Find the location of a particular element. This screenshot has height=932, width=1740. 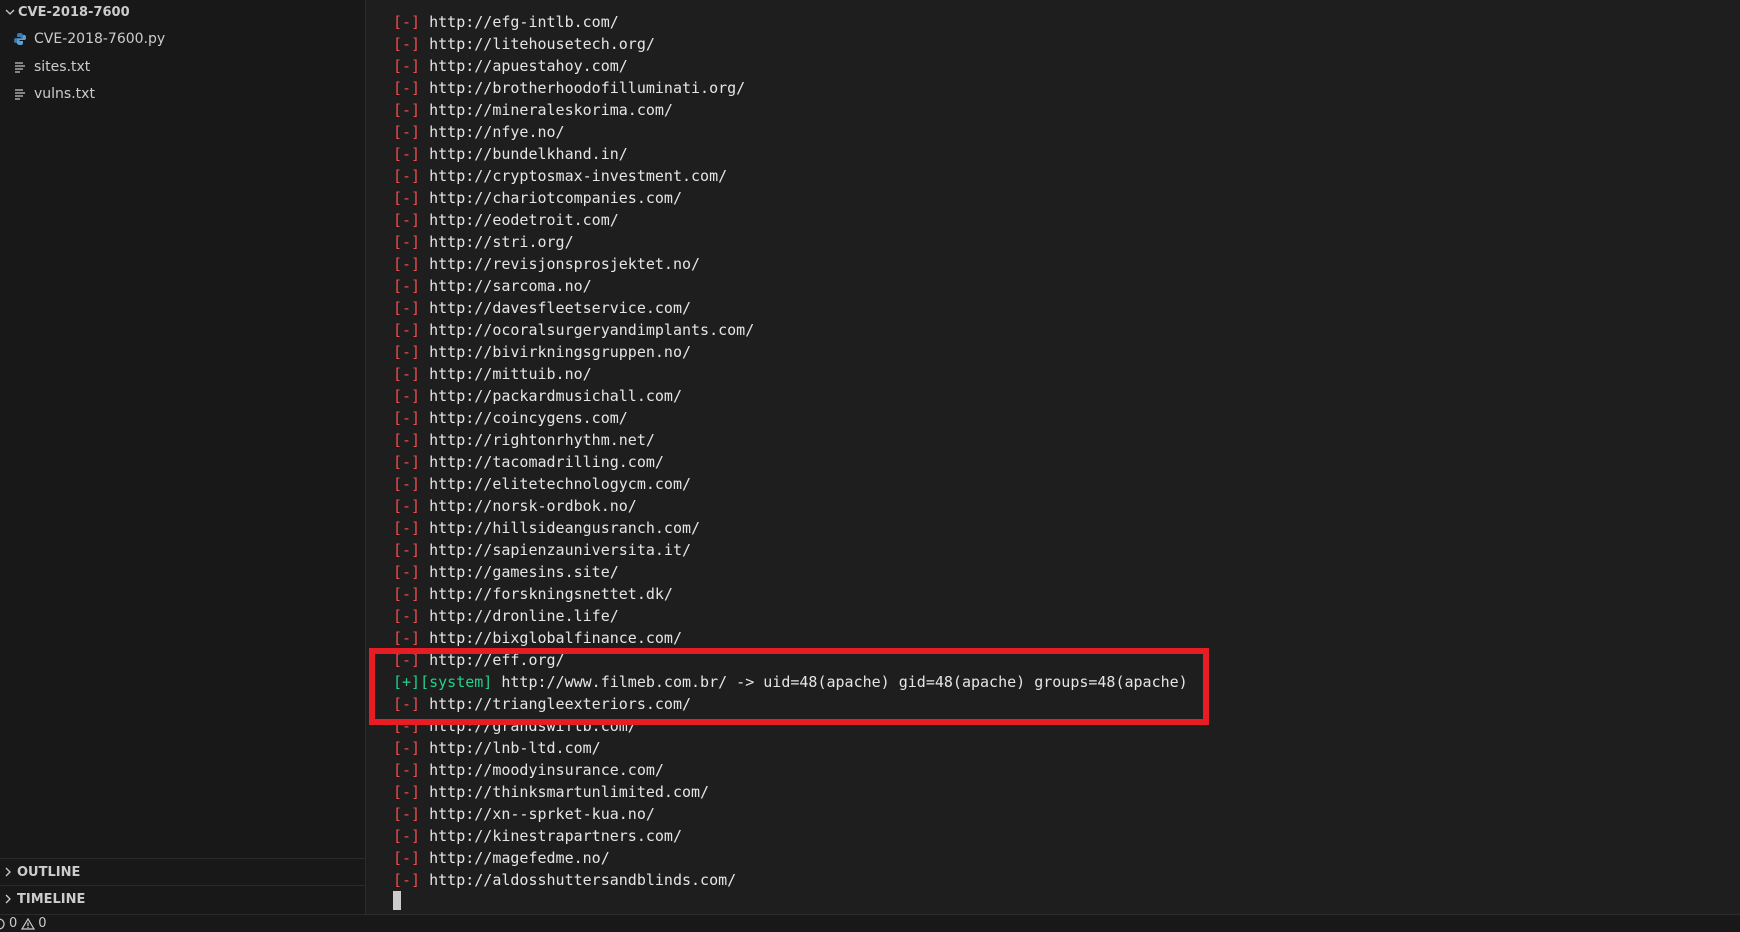

terminal-line-text: http://kinestrapartners.com/ is located at coordinates (555, 836).